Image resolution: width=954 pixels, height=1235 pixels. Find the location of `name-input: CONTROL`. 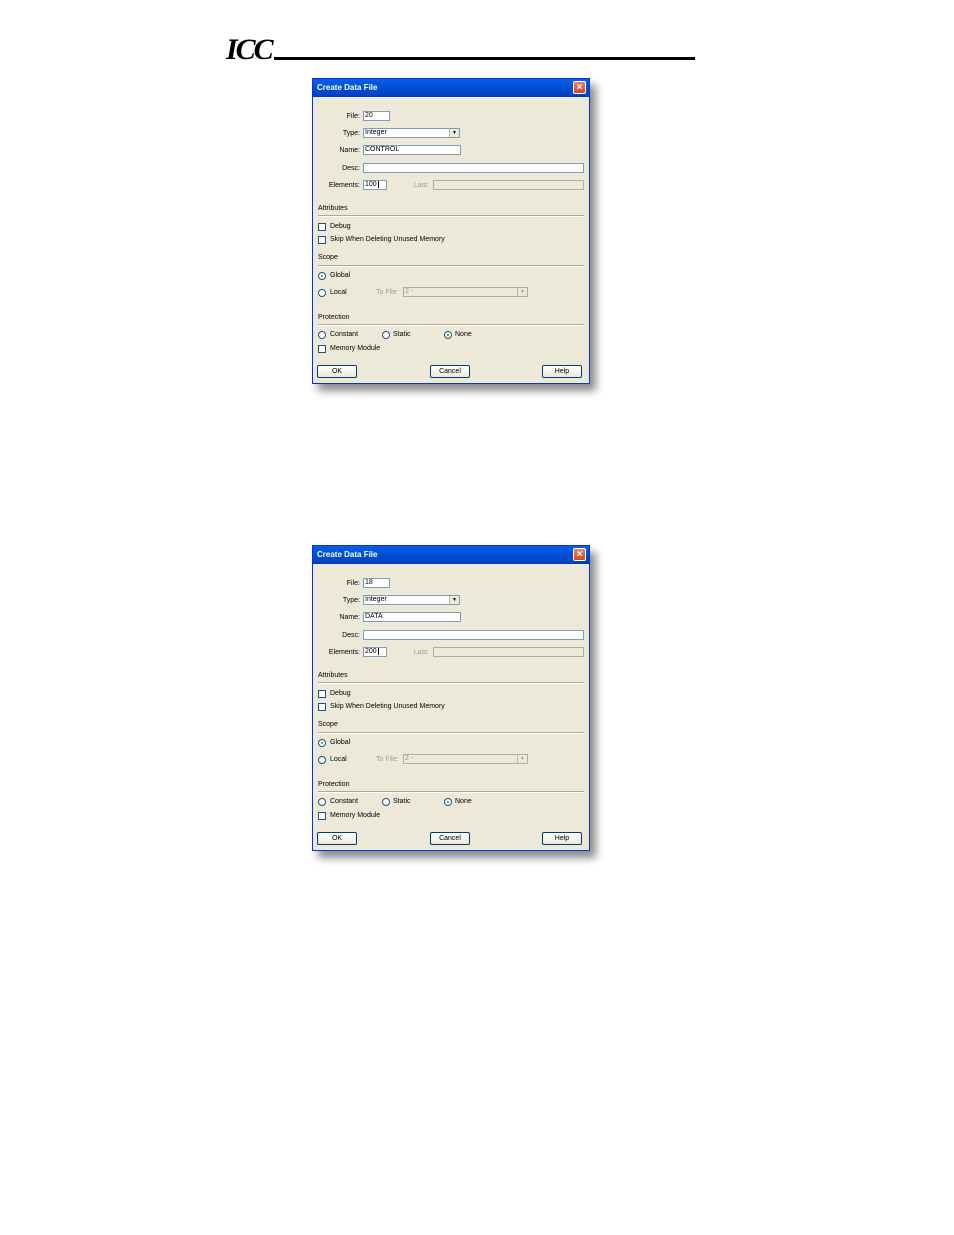

name-input: CONTROL is located at coordinates (412, 150).